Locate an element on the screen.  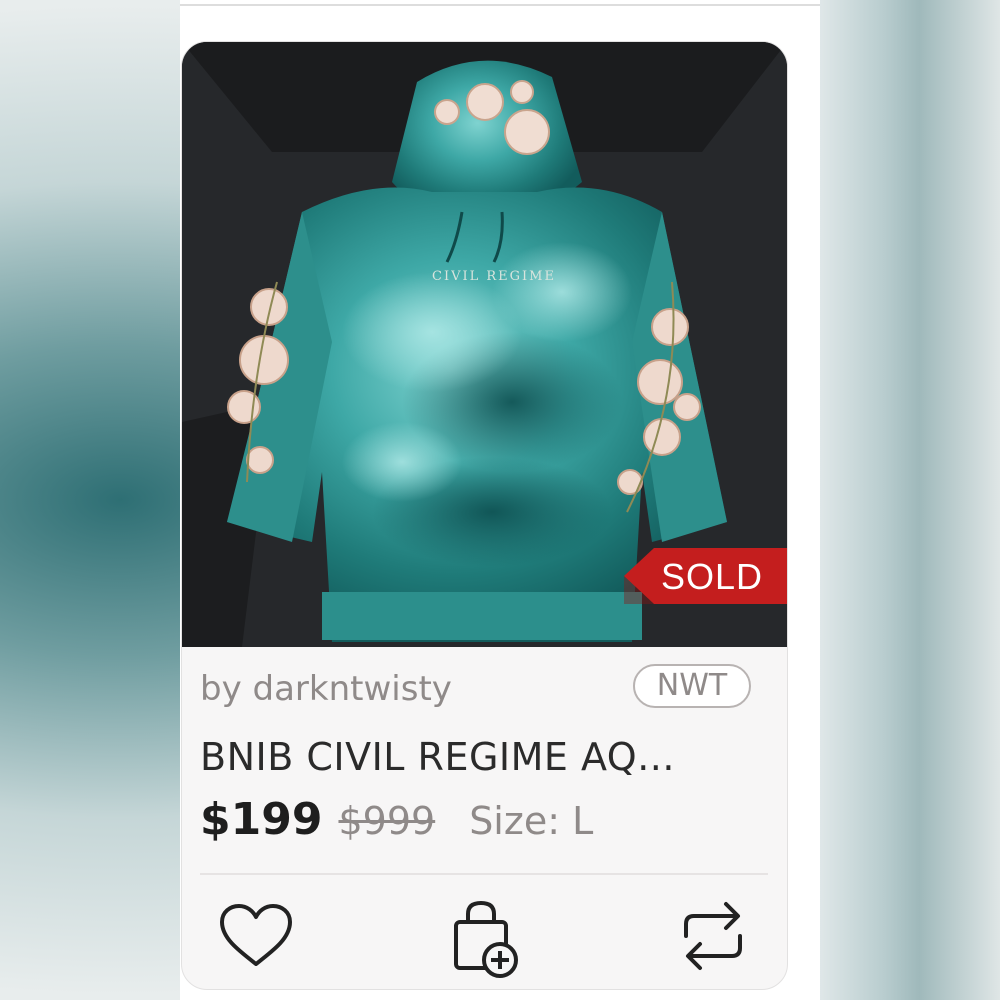
original-price: $999 is located at coordinates (387, 821).